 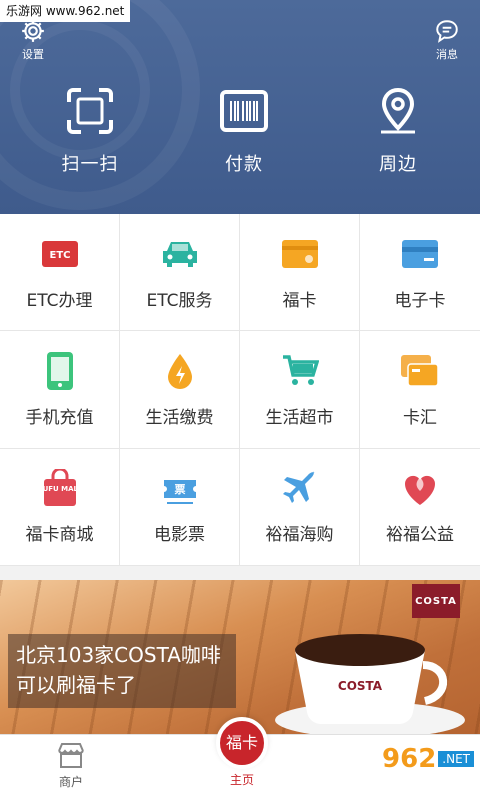 I want to click on grid-item-label: 生活超市, so click(x=299, y=417).